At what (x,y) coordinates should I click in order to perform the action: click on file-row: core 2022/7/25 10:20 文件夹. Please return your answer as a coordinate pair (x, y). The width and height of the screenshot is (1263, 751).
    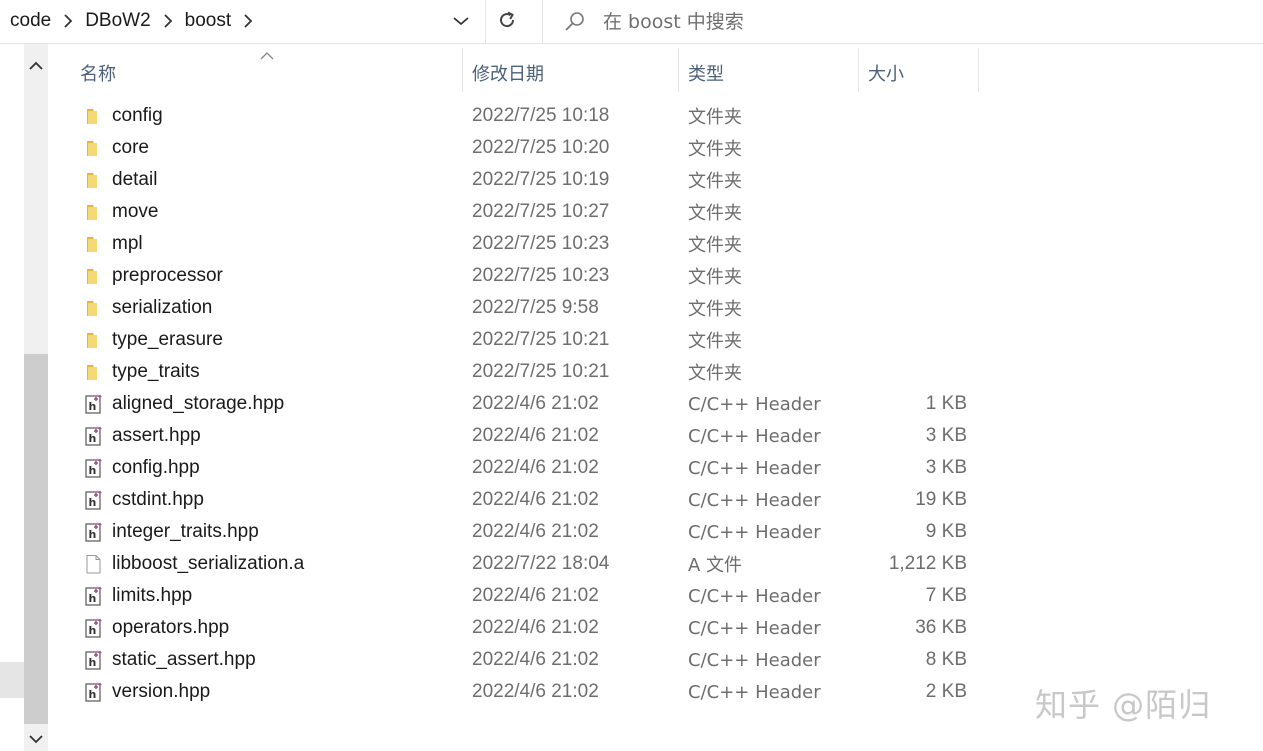
    Looking at the image, I should click on (656, 148).